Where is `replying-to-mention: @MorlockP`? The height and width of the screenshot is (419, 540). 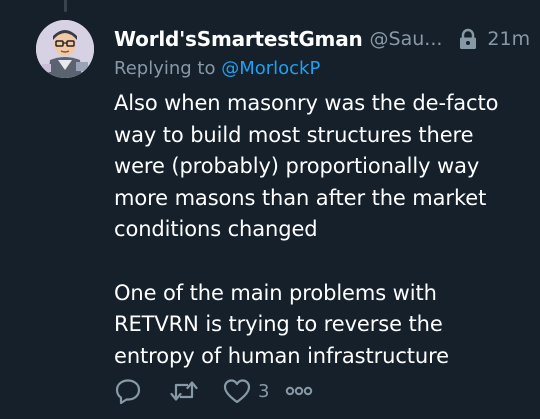 replying-to-mention: @MorlockP is located at coordinates (270, 68).